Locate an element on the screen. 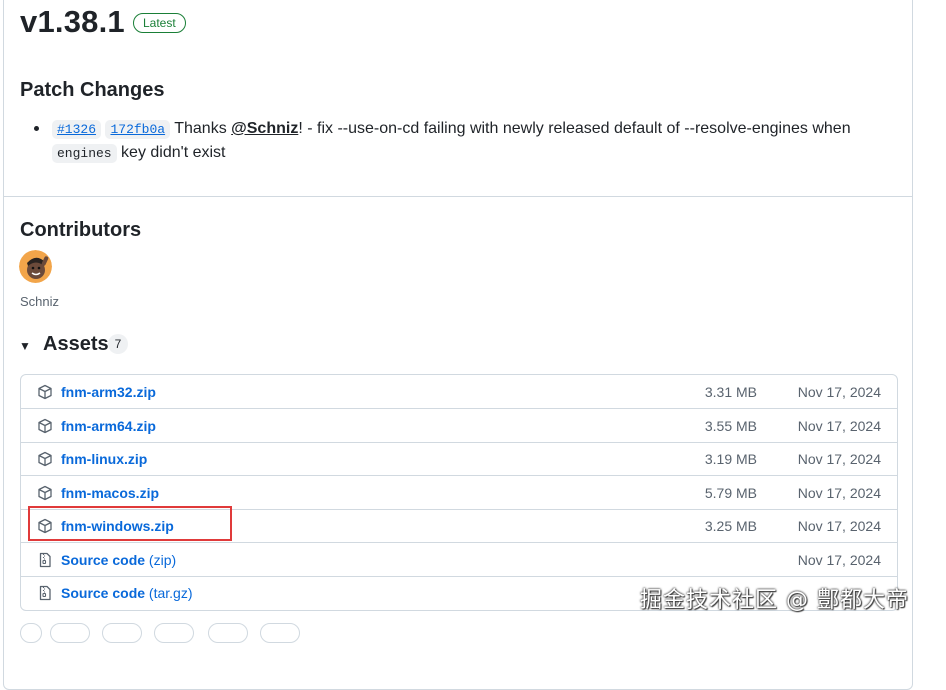  asset-row: fnm-macos.zip 5.79 MB Nov 17, 2024 is located at coordinates (459, 493).